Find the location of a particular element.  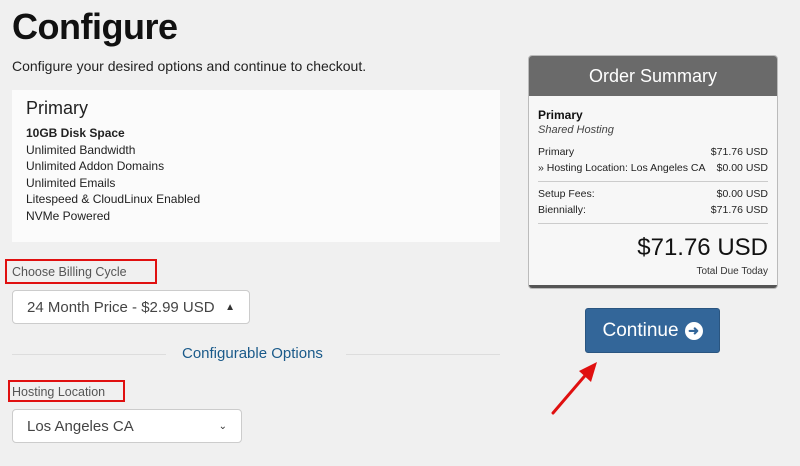

summary-bottom-bar is located at coordinates (653, 286).